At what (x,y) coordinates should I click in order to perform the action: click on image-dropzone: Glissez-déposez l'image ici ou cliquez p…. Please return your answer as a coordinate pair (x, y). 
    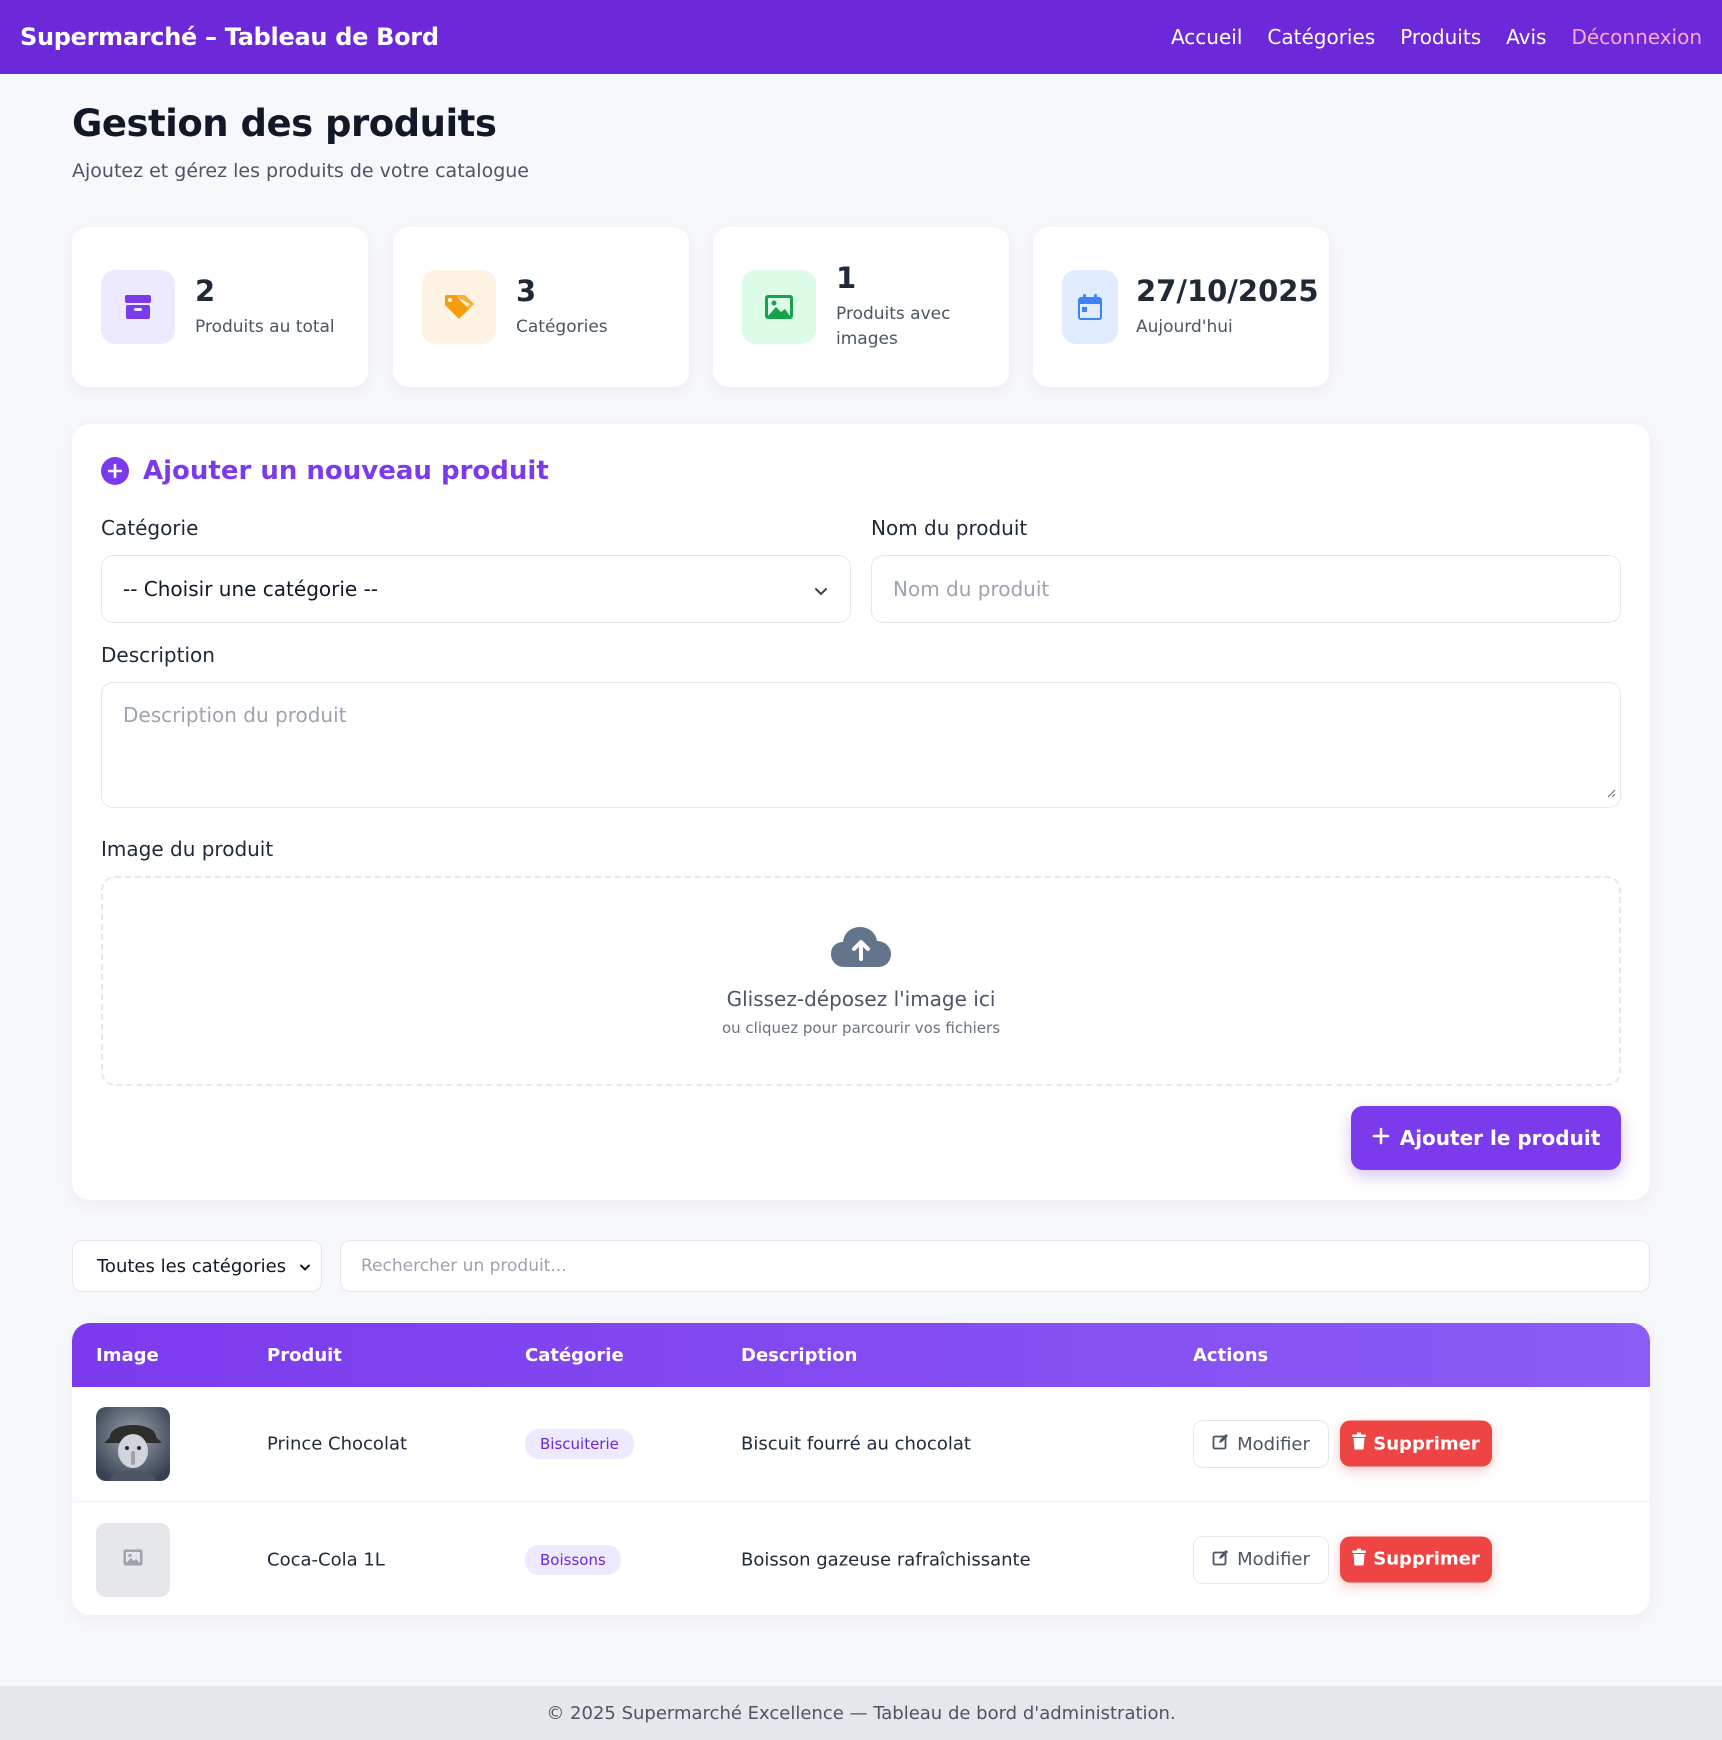
    Looking at the image, I should click on (861, 981).